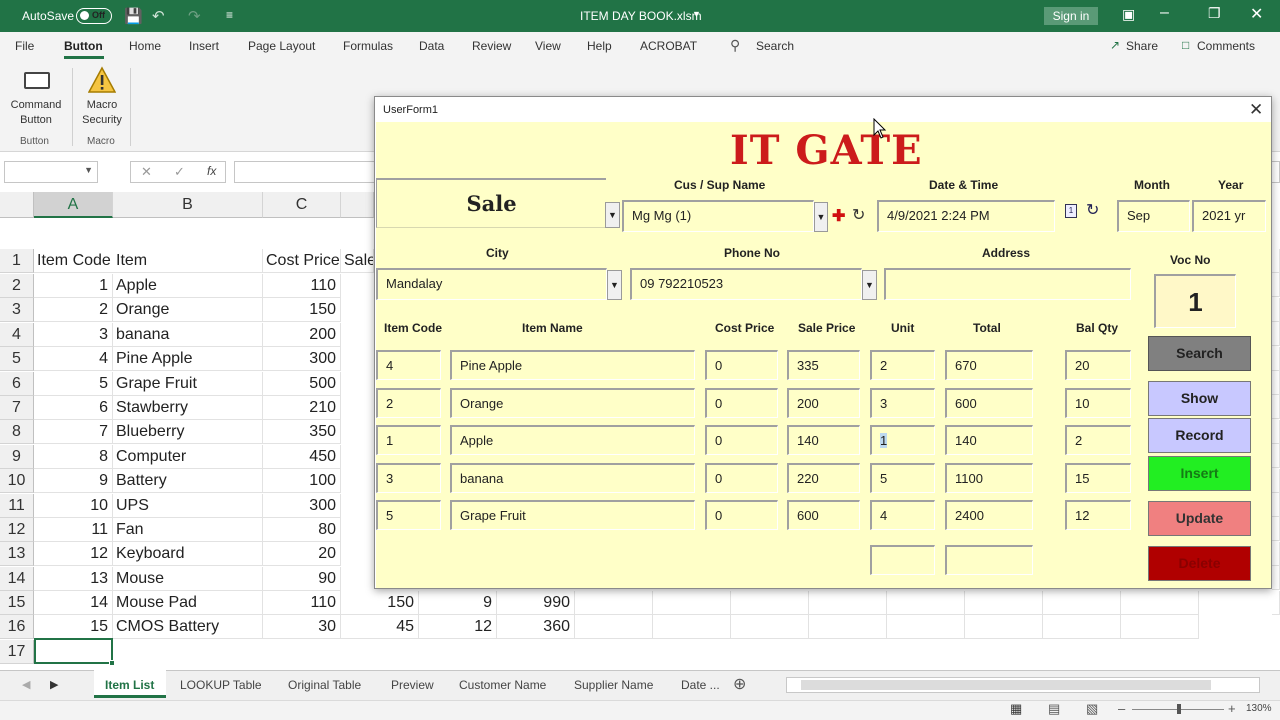 This screenshot has width=1280, height=720. Describe the element at coordinates (989, 402) in the screenshot. I see `total-field: 600` at that location.